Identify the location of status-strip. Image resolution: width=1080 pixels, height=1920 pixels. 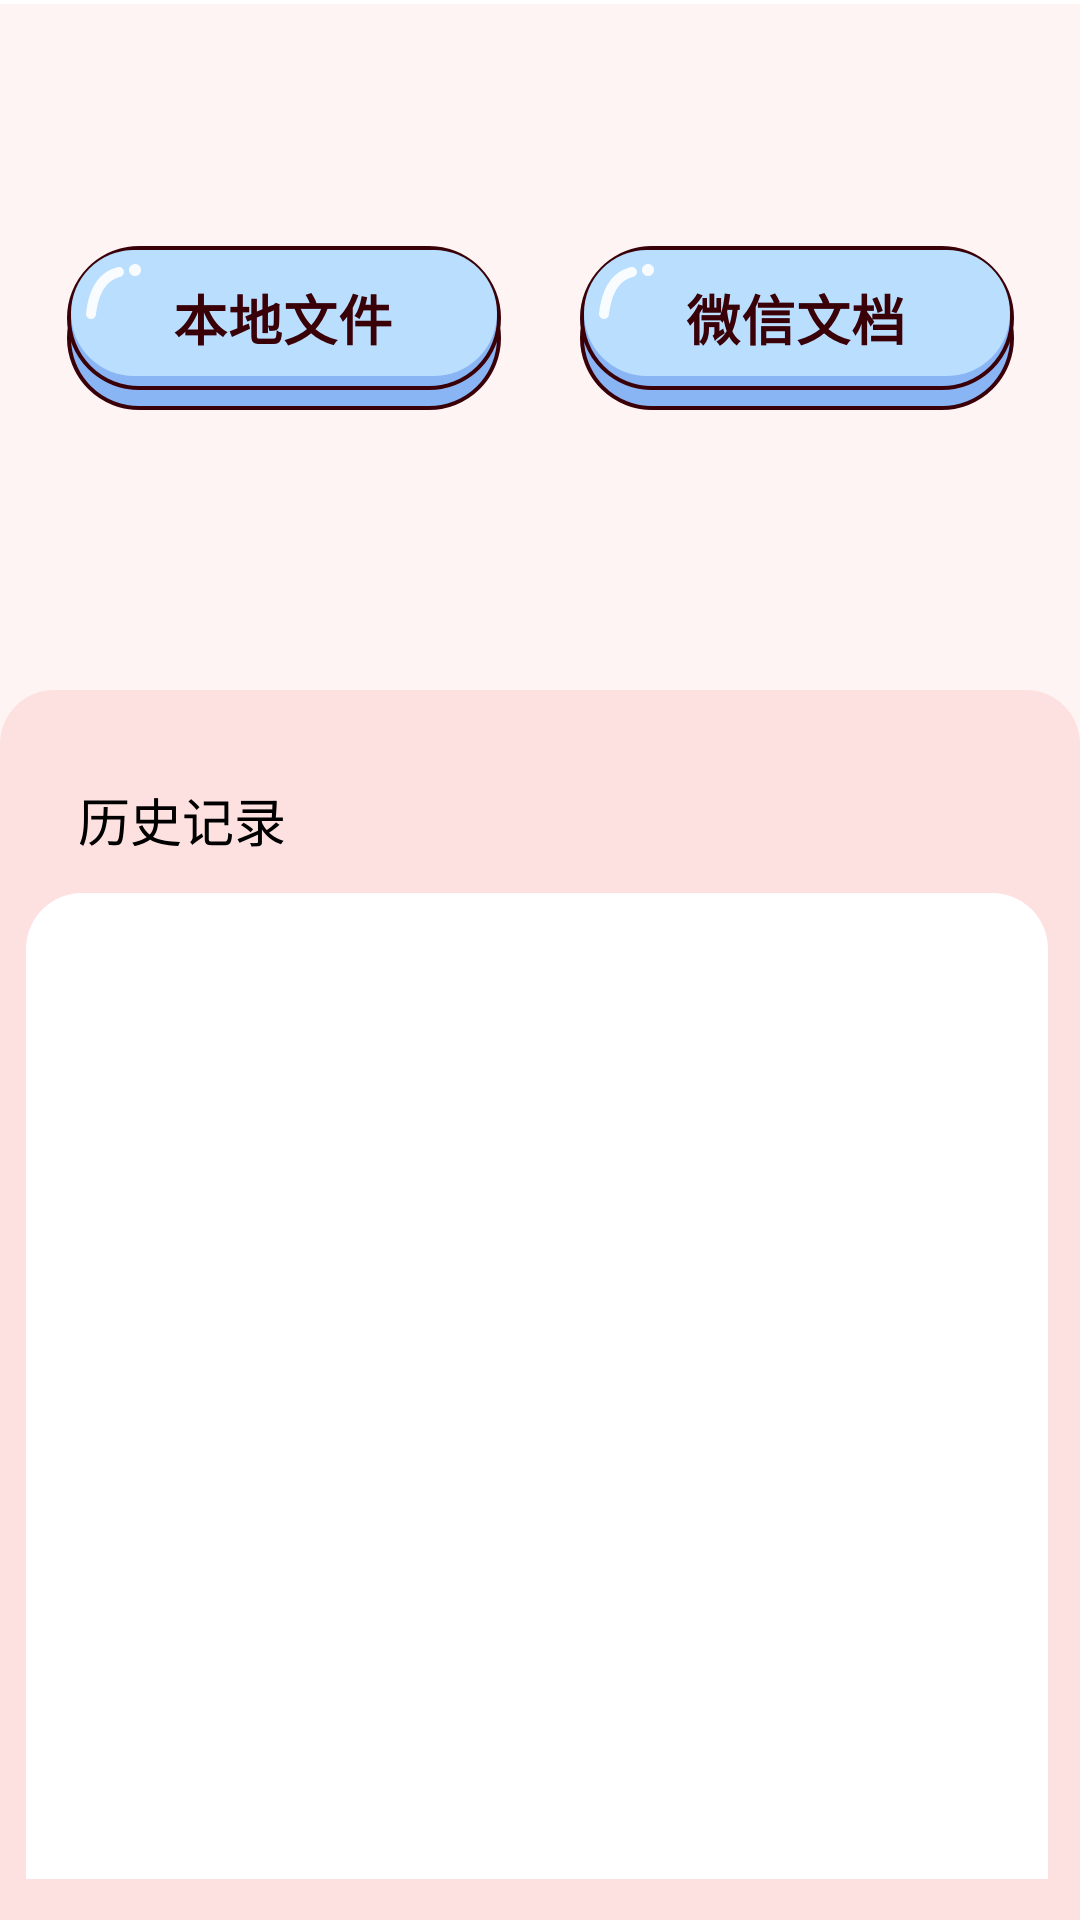
(540, 2).